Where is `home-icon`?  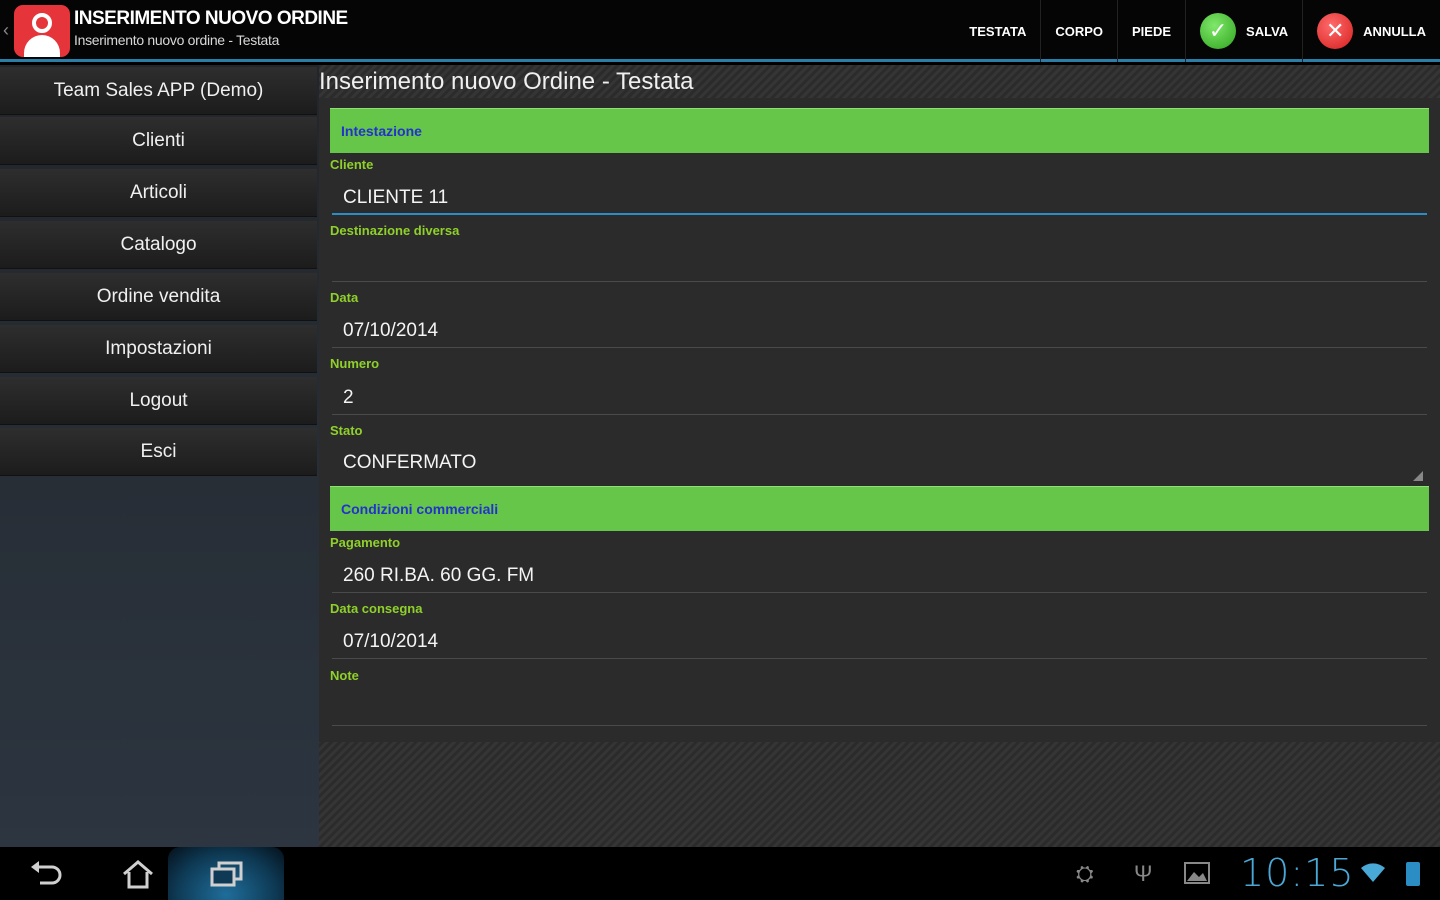
home-icon is located at coordinates (138, 873).